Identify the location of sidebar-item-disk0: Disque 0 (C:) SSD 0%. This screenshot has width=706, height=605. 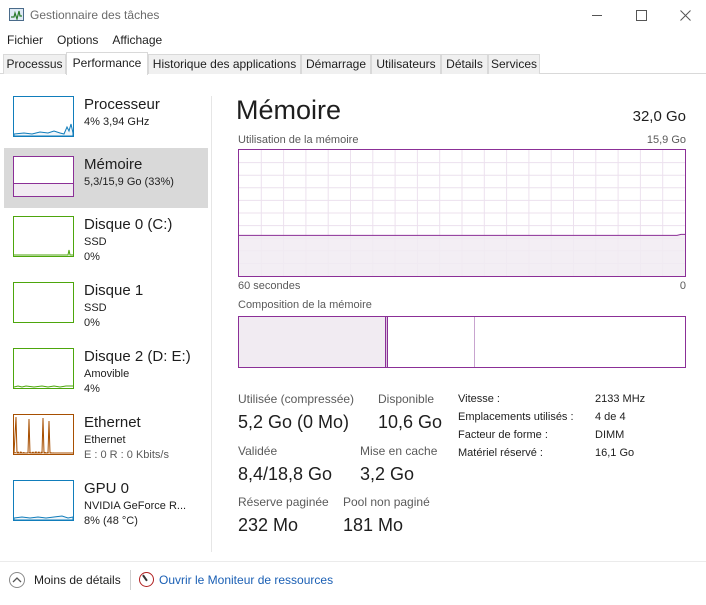
(106, 238).